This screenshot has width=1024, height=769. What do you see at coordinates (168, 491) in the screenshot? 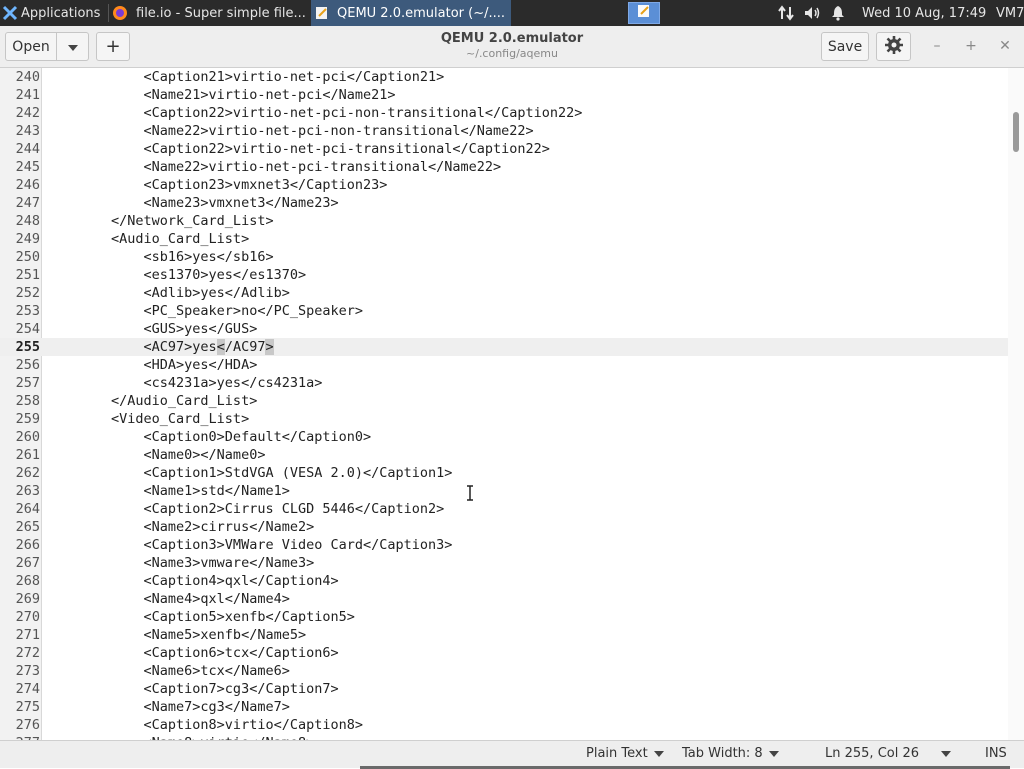
I see `line-text: <Name1>std</Name1>` at bounding box center [168, 491].